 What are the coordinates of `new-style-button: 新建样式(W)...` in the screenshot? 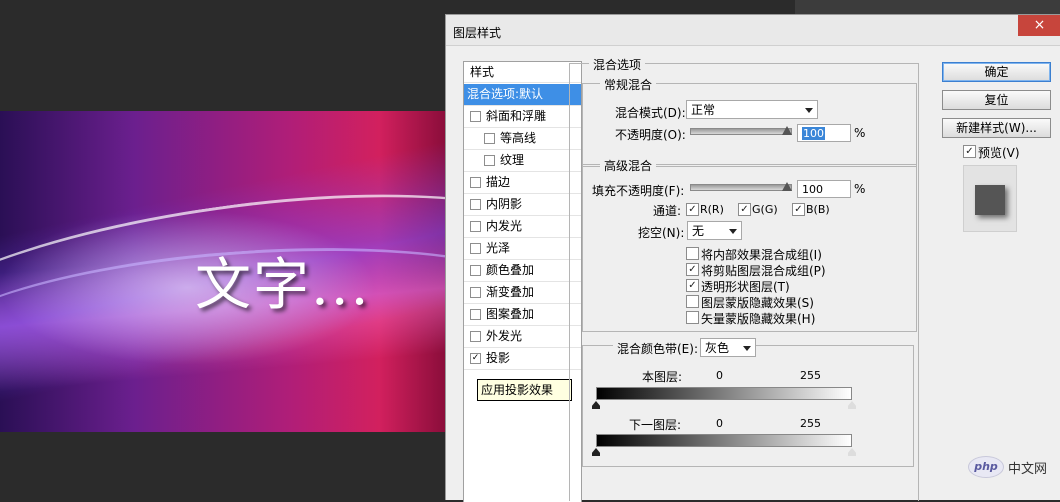 It's located at (996, 128).